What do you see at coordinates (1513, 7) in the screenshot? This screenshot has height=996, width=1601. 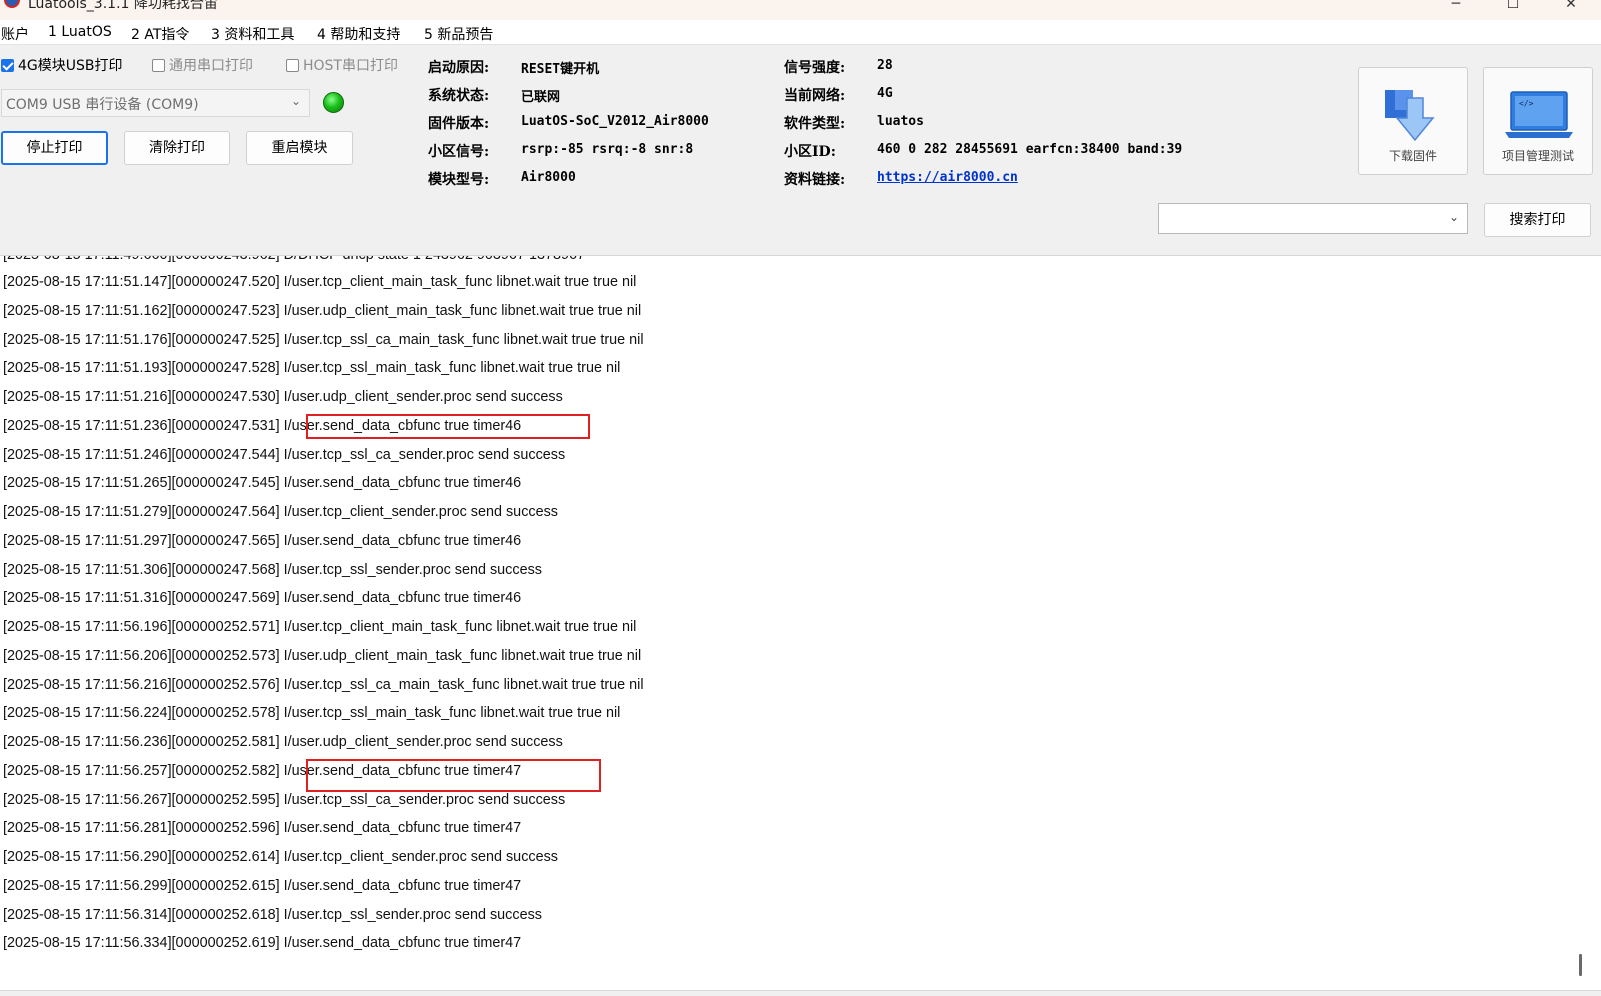 I see `maximize-icon: ☐` at bounding box center [1513, 7].